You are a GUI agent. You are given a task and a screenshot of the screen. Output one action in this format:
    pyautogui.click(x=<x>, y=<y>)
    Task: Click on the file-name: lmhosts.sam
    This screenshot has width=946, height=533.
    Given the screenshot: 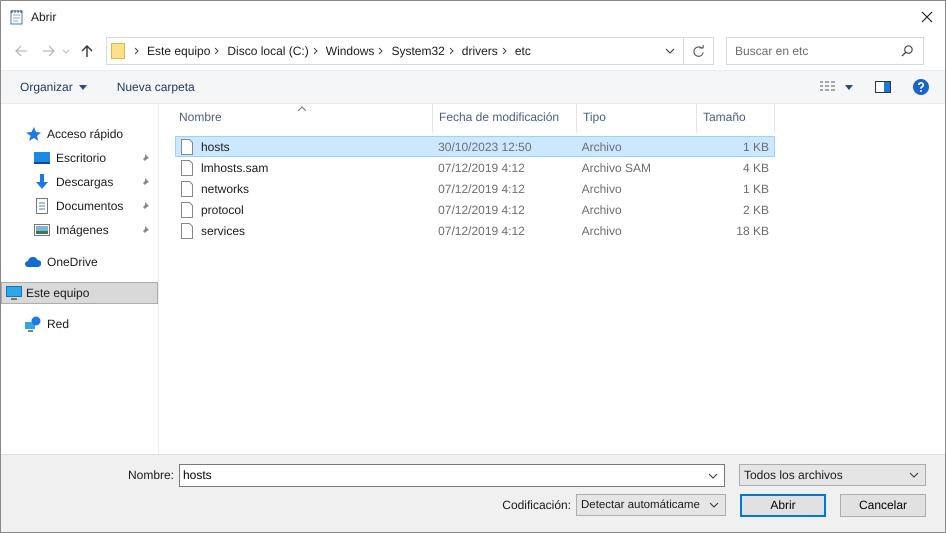 What is the action you would take?
    pyautogui.click(x=234, y=167)
    